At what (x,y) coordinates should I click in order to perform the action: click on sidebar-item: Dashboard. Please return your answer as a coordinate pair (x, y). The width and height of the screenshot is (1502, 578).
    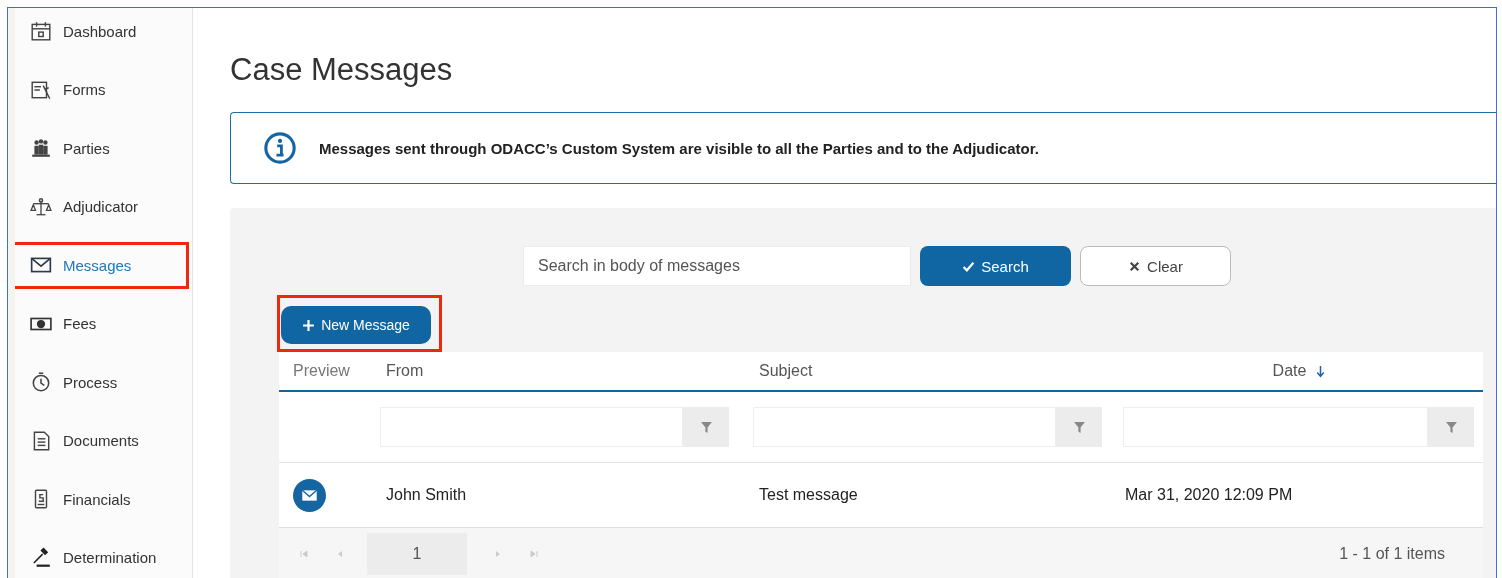
    Looking at the image, I should click on (102, 34).